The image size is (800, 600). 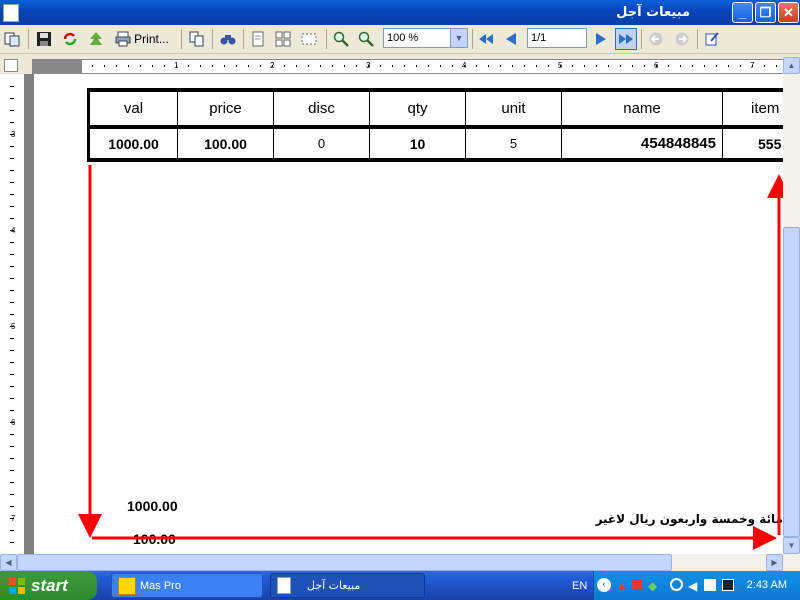 I want to click on mas-pro-icon, so click(x=127, y=585).